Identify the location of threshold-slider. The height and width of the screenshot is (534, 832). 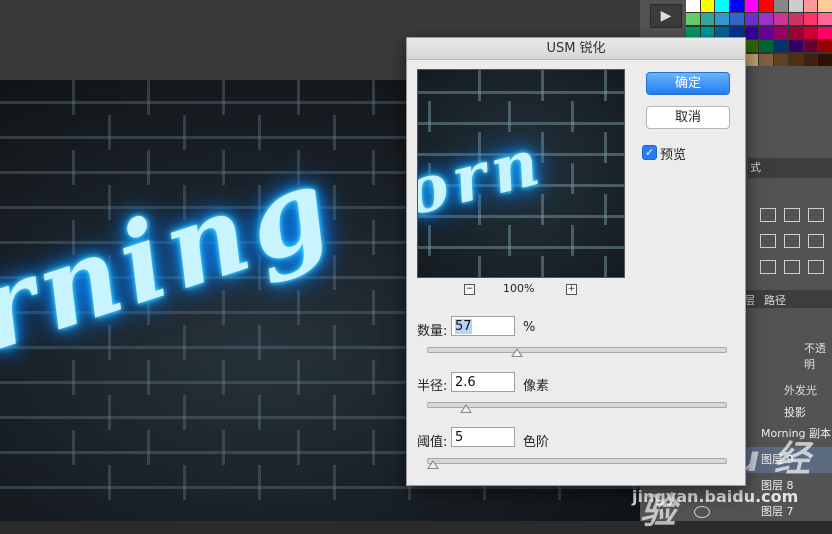
(577, 461).